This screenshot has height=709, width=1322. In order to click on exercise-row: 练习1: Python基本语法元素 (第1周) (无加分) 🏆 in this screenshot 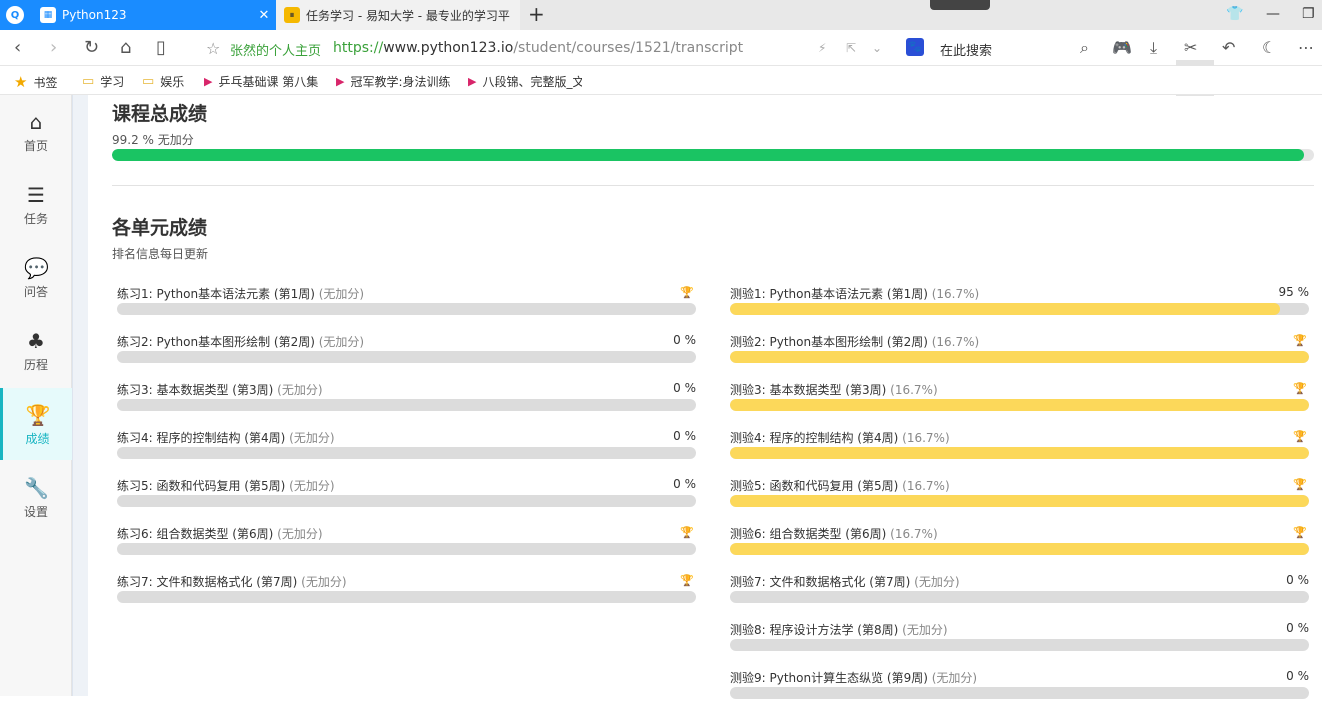, I will do `click(406, 305)`.